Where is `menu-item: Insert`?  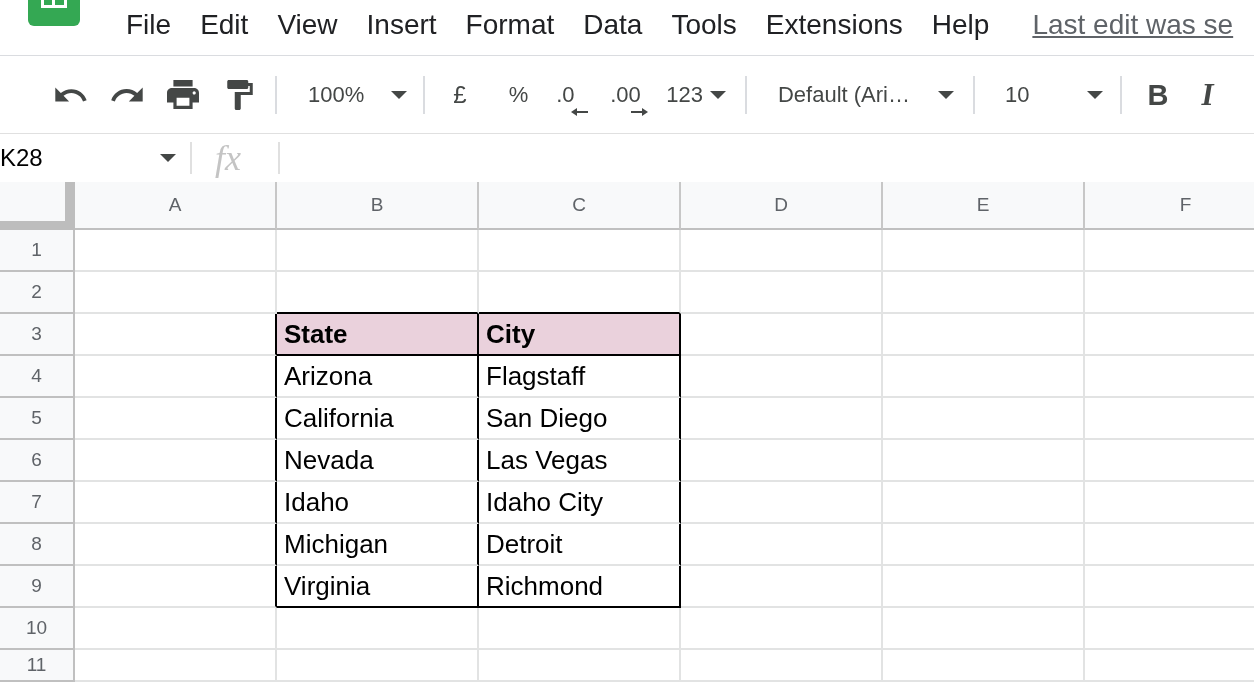 menu-item: Insert is located at coordinates (401, 25).